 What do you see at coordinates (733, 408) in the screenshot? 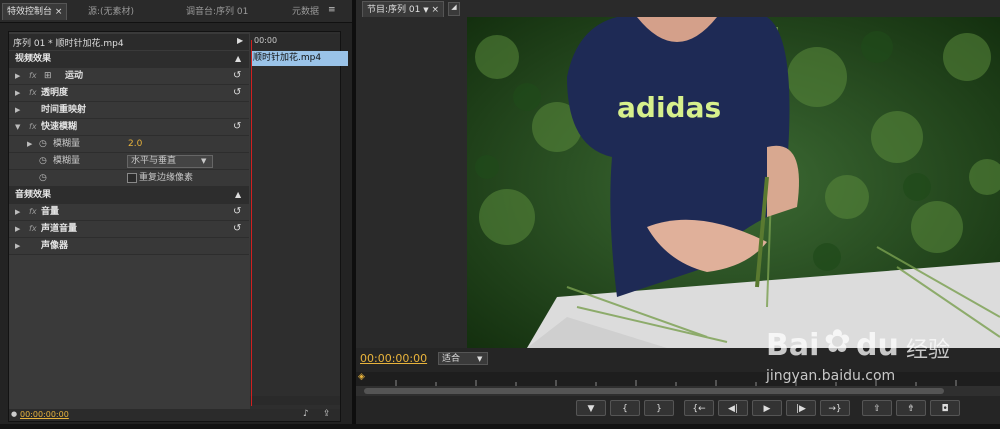
I see `step-back-button: ◀|` at bounding box center [733, 408].